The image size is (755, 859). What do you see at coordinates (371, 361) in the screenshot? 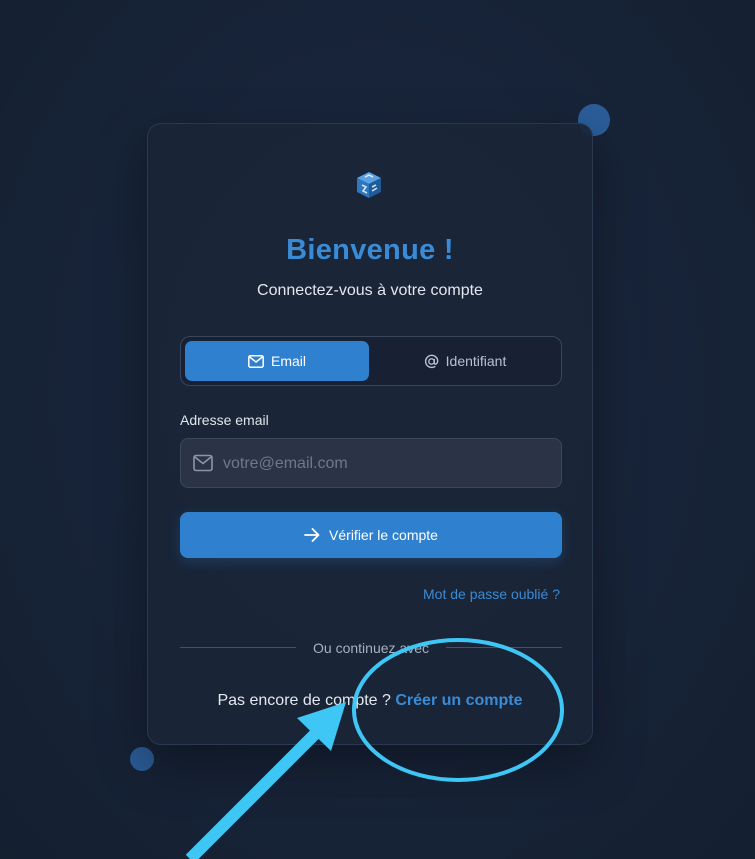
I see `login-method-tabs: Email Identifiant` at bounding box center [371, 361].